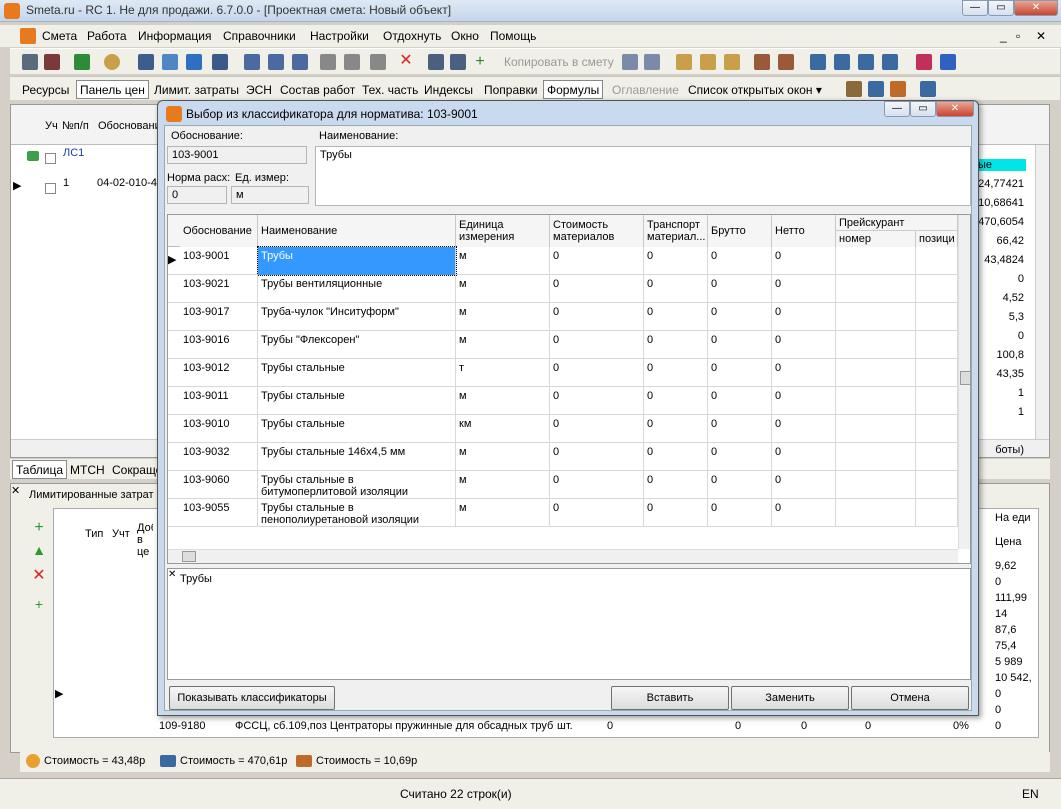  I want to click on tab-table: Таблица, so click(40, 469).